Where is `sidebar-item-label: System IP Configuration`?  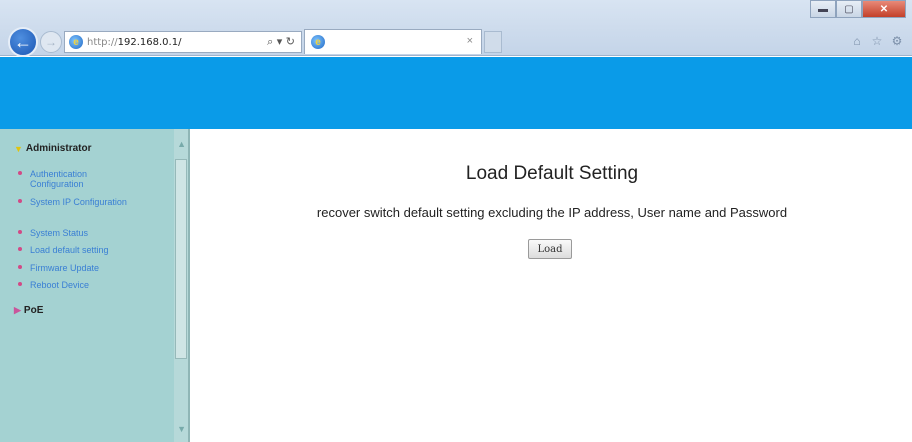 sidebar-item-label: System IP Configuration is located at coordinates (78, 202).